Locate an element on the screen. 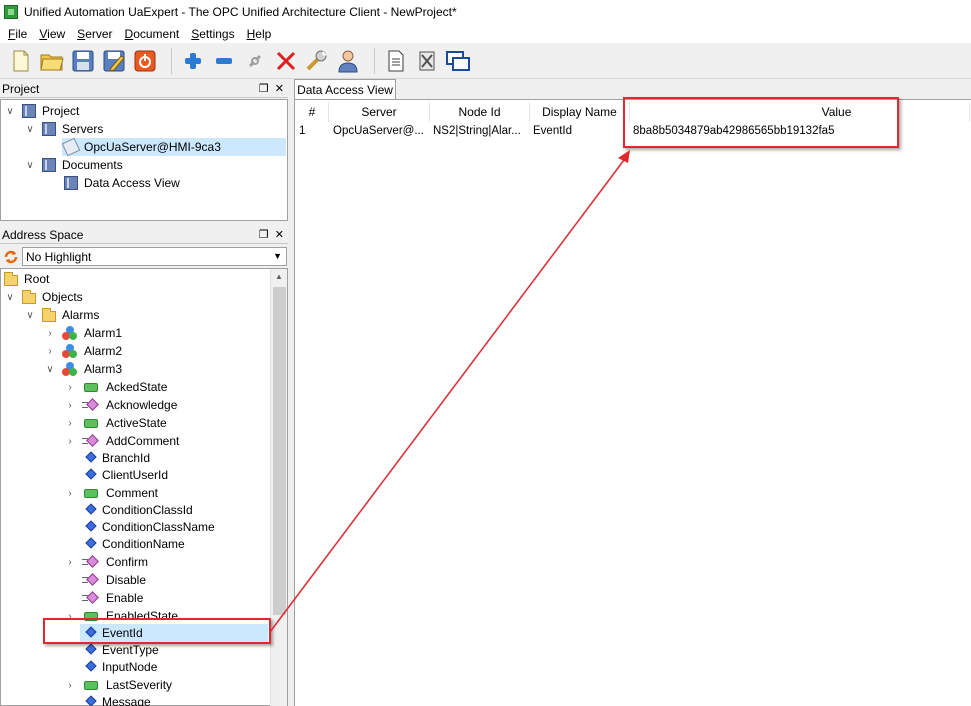 The height and width of the screenshot is (706, 971). open-project-icon is located at coordinates (52, 61).